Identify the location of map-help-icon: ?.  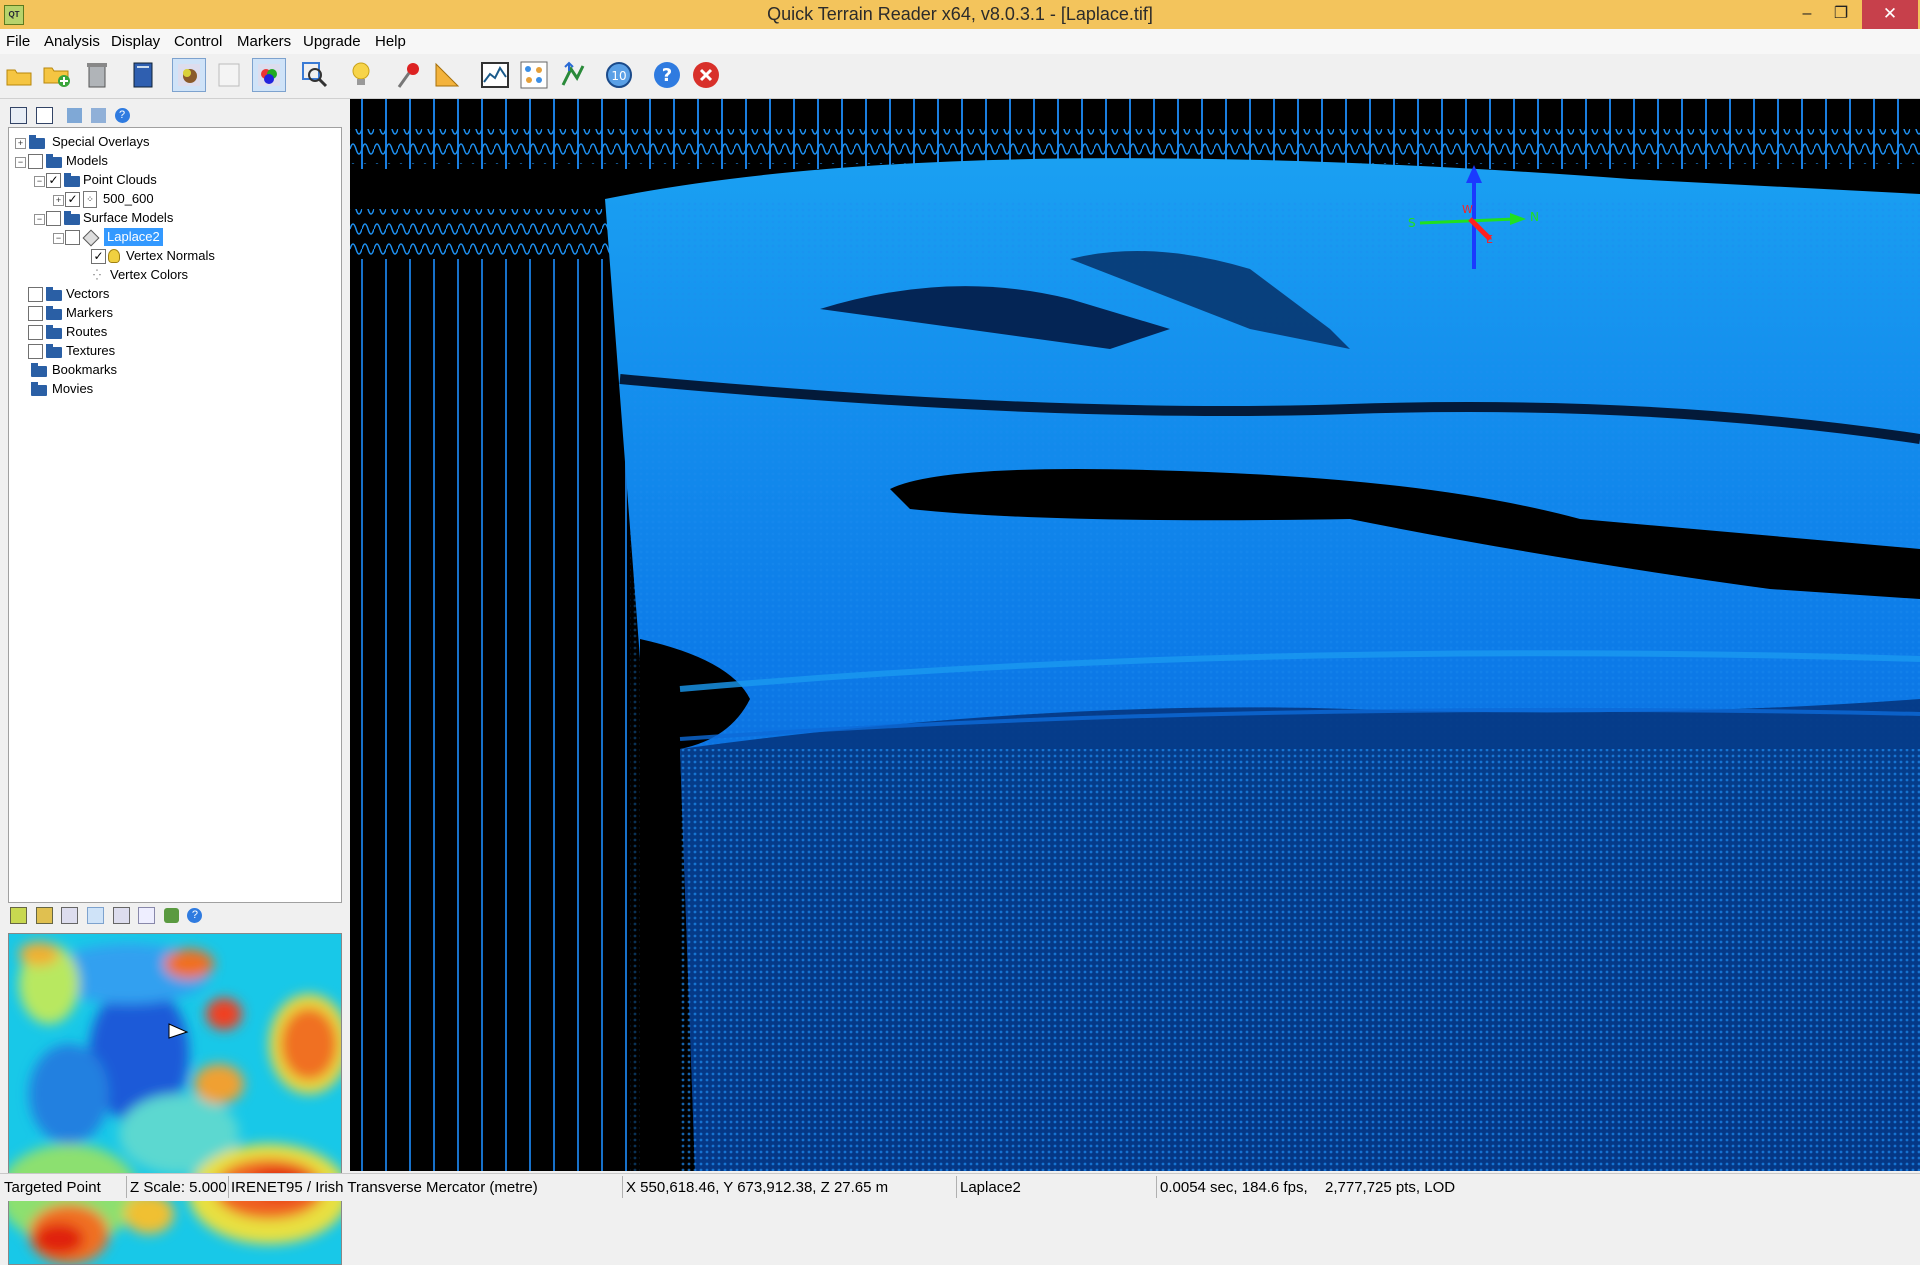
(195, 916).